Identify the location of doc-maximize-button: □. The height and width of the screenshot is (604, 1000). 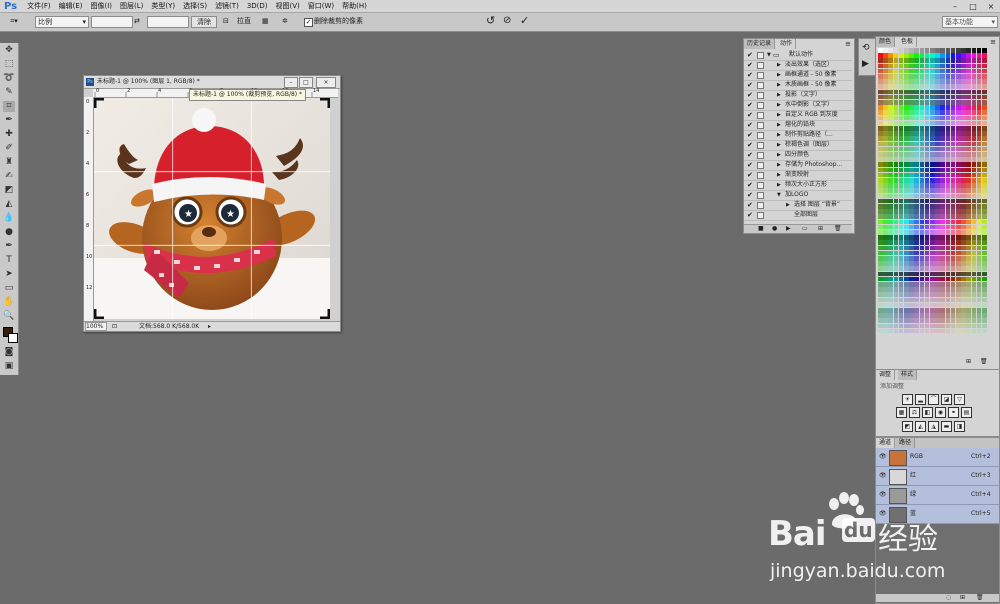
(306, 82).